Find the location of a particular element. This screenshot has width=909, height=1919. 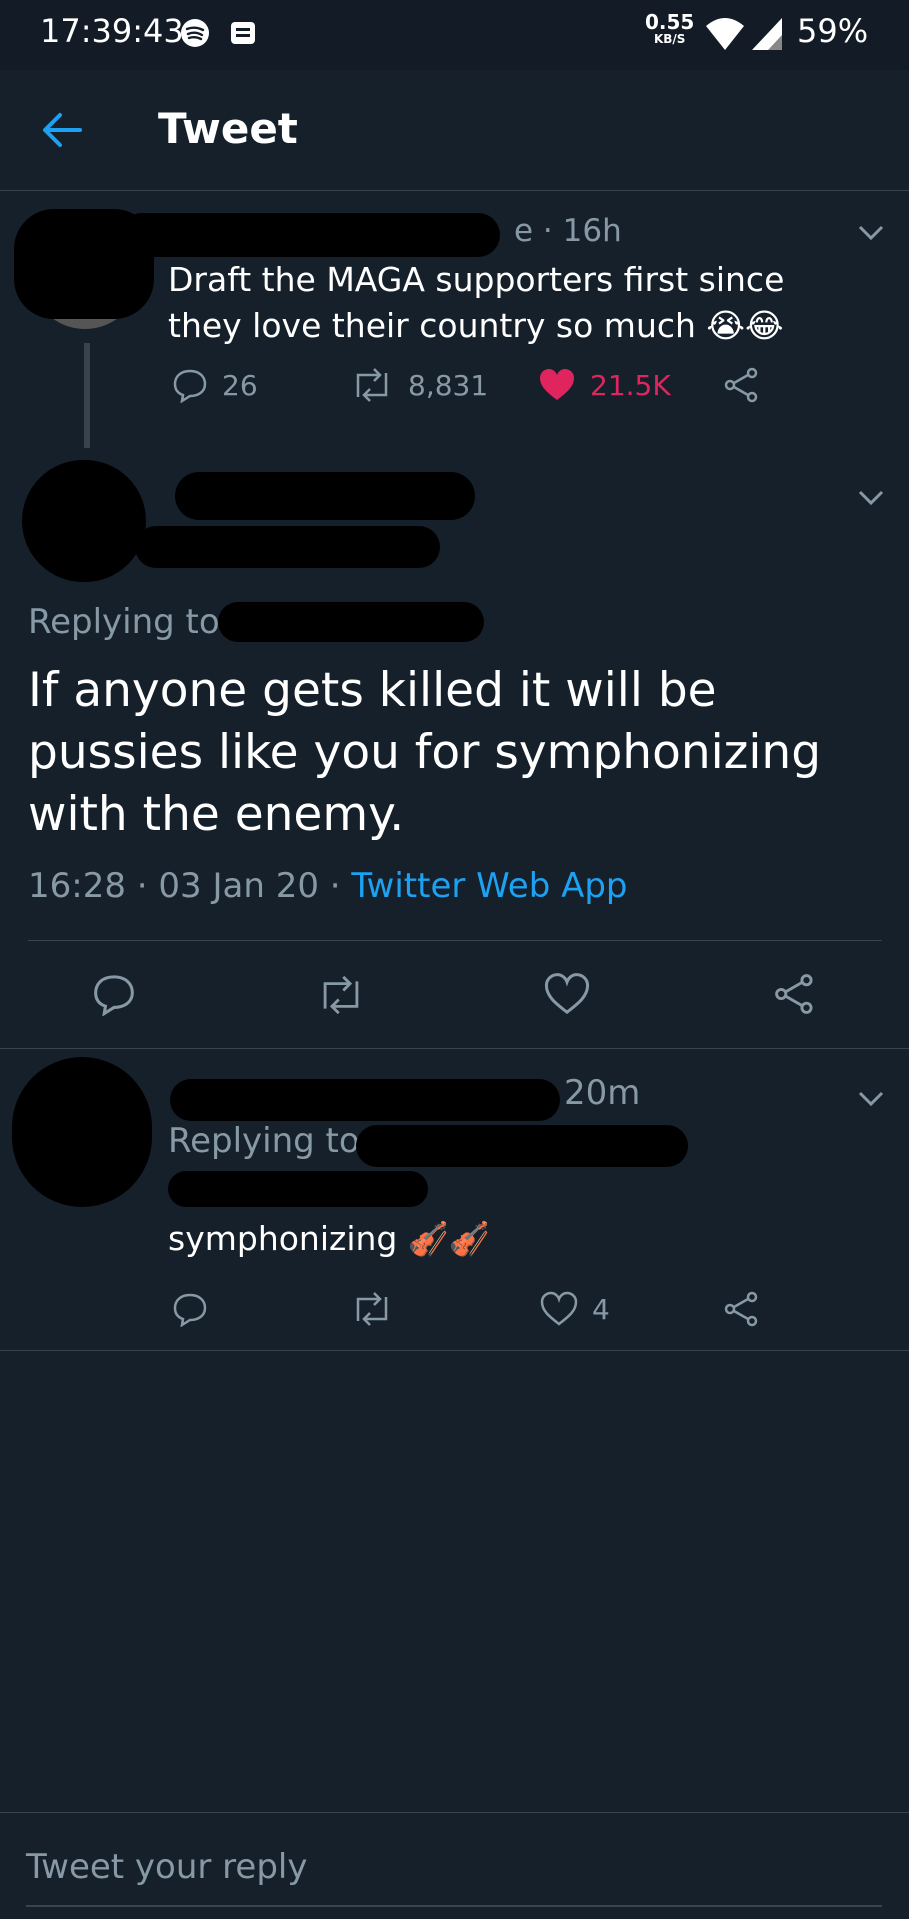

signal-icon is located at coordinates (767, 34).